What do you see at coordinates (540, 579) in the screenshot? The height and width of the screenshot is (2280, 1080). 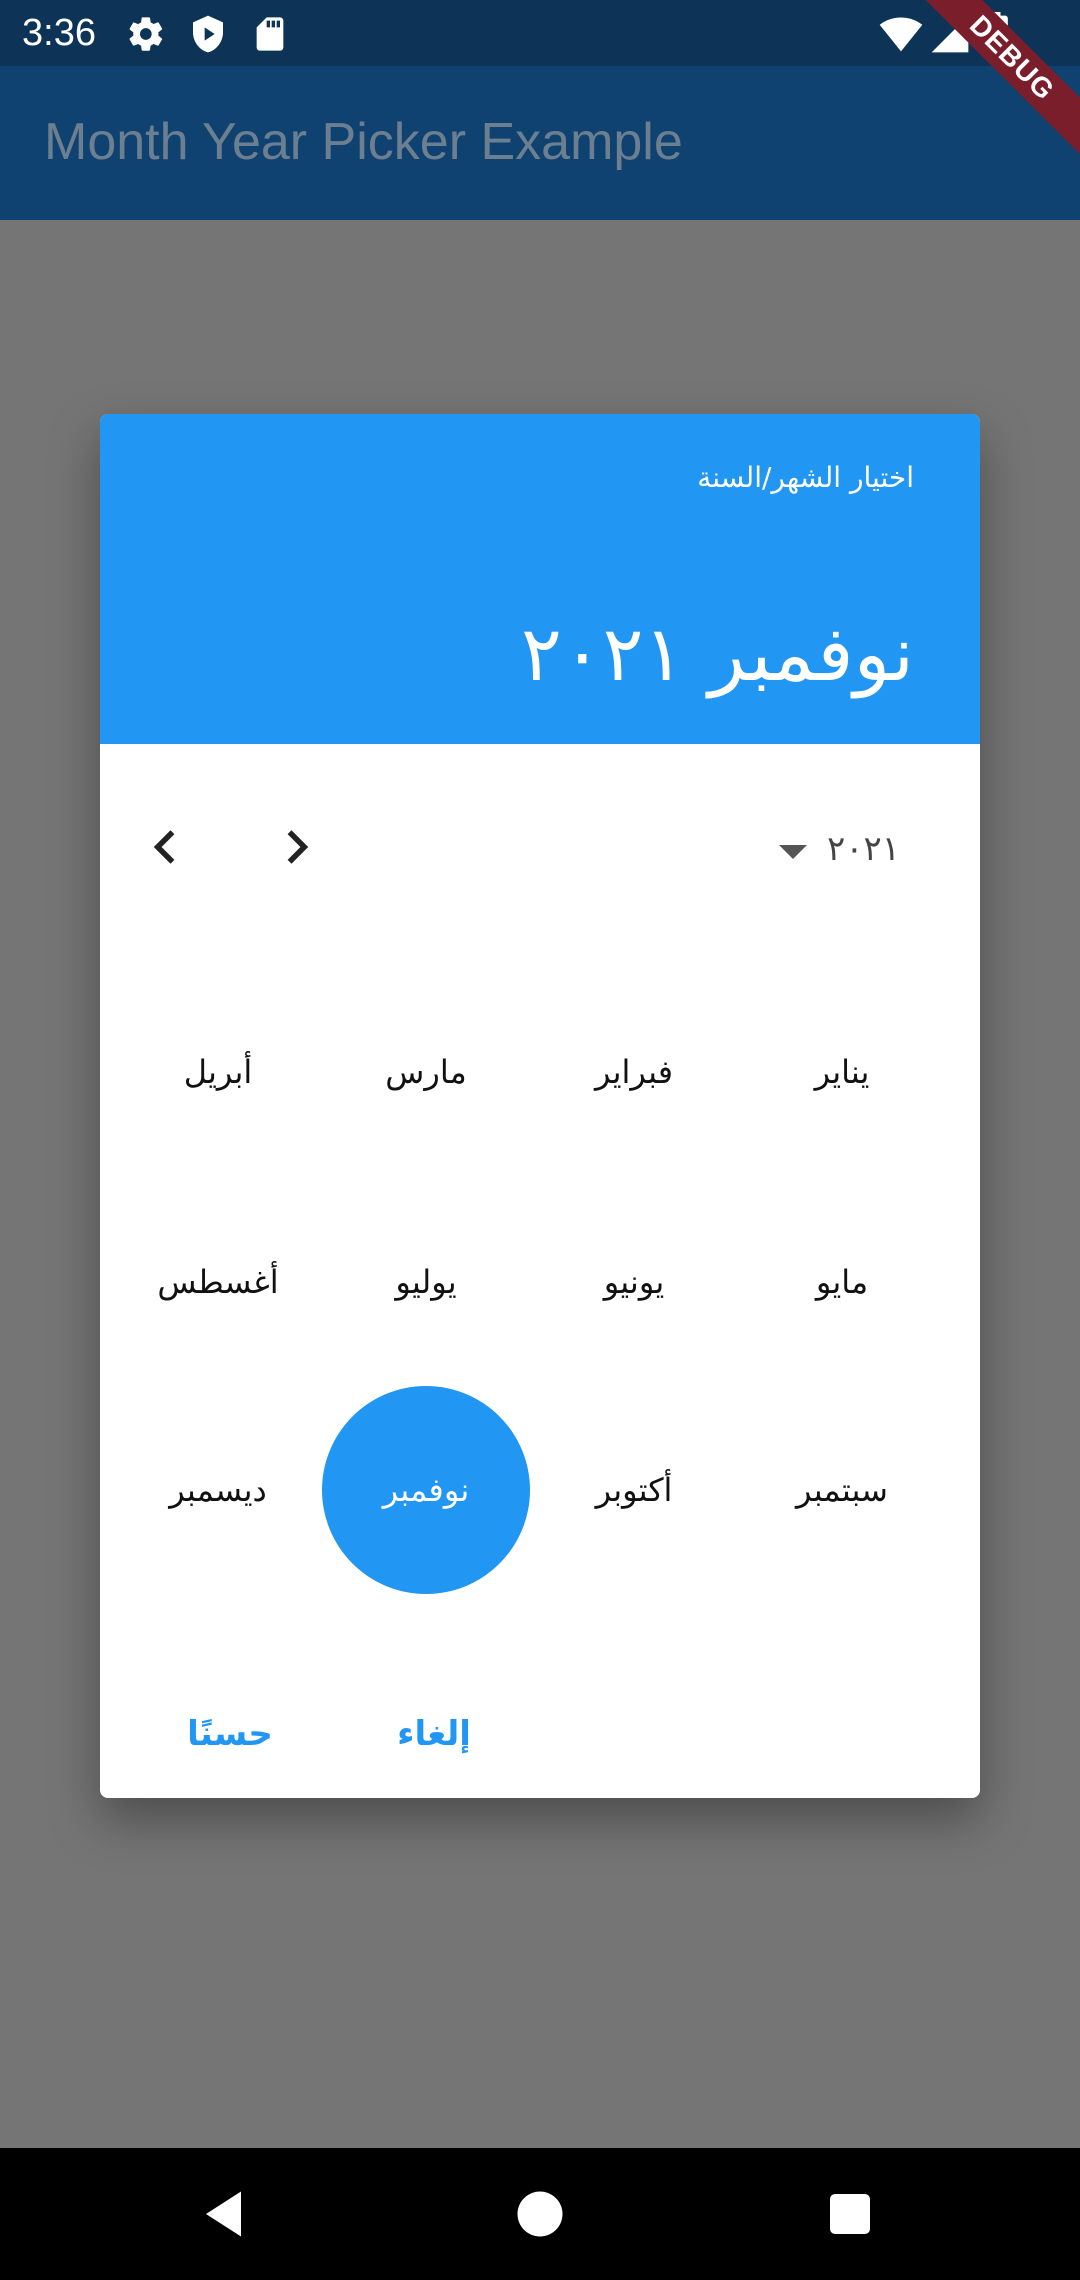 I see `dialog-header: اختيار الشهر/السنة نوفمبر ٢٠٢١` at bounding box center [540, 579].